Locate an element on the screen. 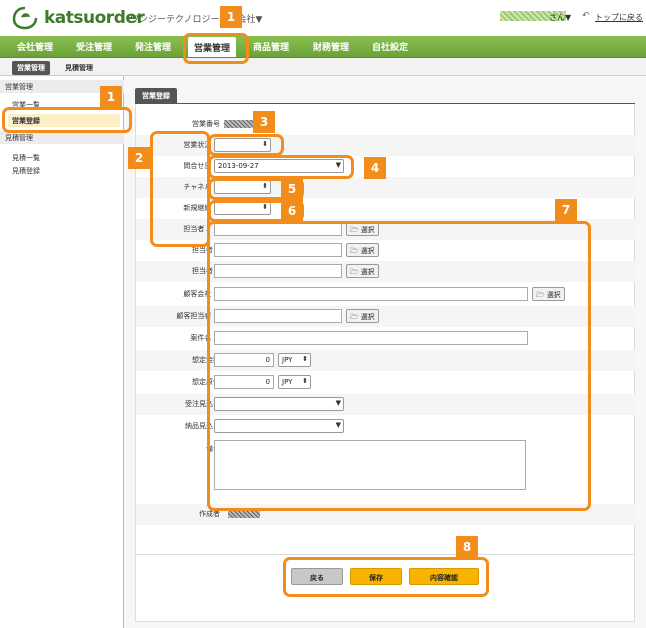  callout-box-nav-sales is located at coordinates (216, 48).